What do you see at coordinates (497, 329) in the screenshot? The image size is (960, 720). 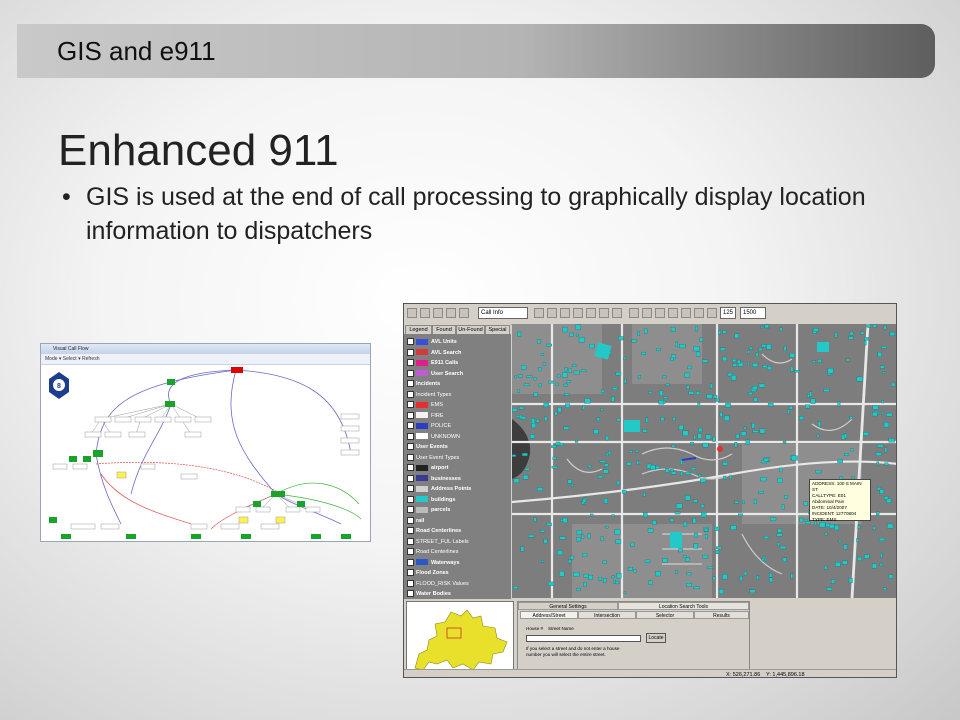 I see `tab-special: Special` at bounding box center [497, 329].